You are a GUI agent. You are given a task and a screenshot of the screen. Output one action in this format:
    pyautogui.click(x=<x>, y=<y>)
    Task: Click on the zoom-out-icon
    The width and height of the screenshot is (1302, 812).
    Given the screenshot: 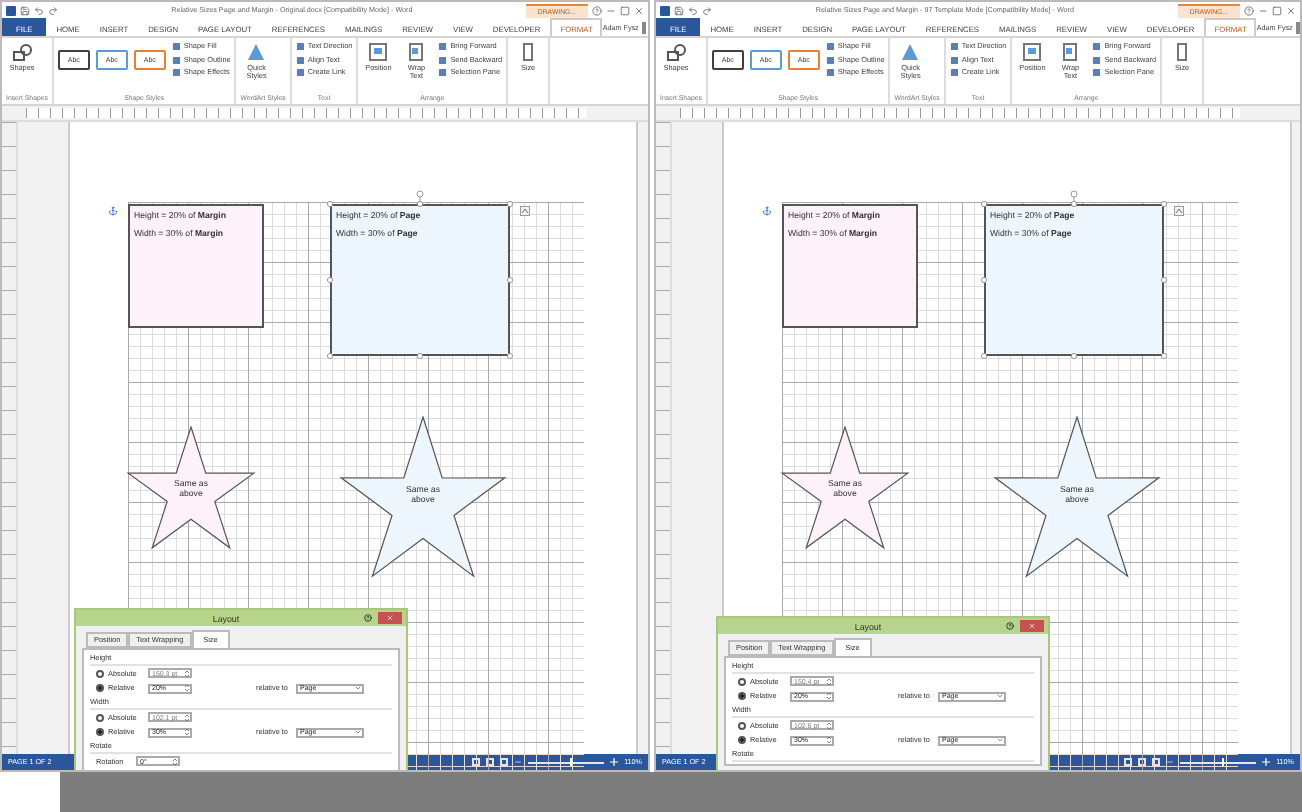 What is the action you would take?
    pyautogui.click(x=1170, y=762)
    